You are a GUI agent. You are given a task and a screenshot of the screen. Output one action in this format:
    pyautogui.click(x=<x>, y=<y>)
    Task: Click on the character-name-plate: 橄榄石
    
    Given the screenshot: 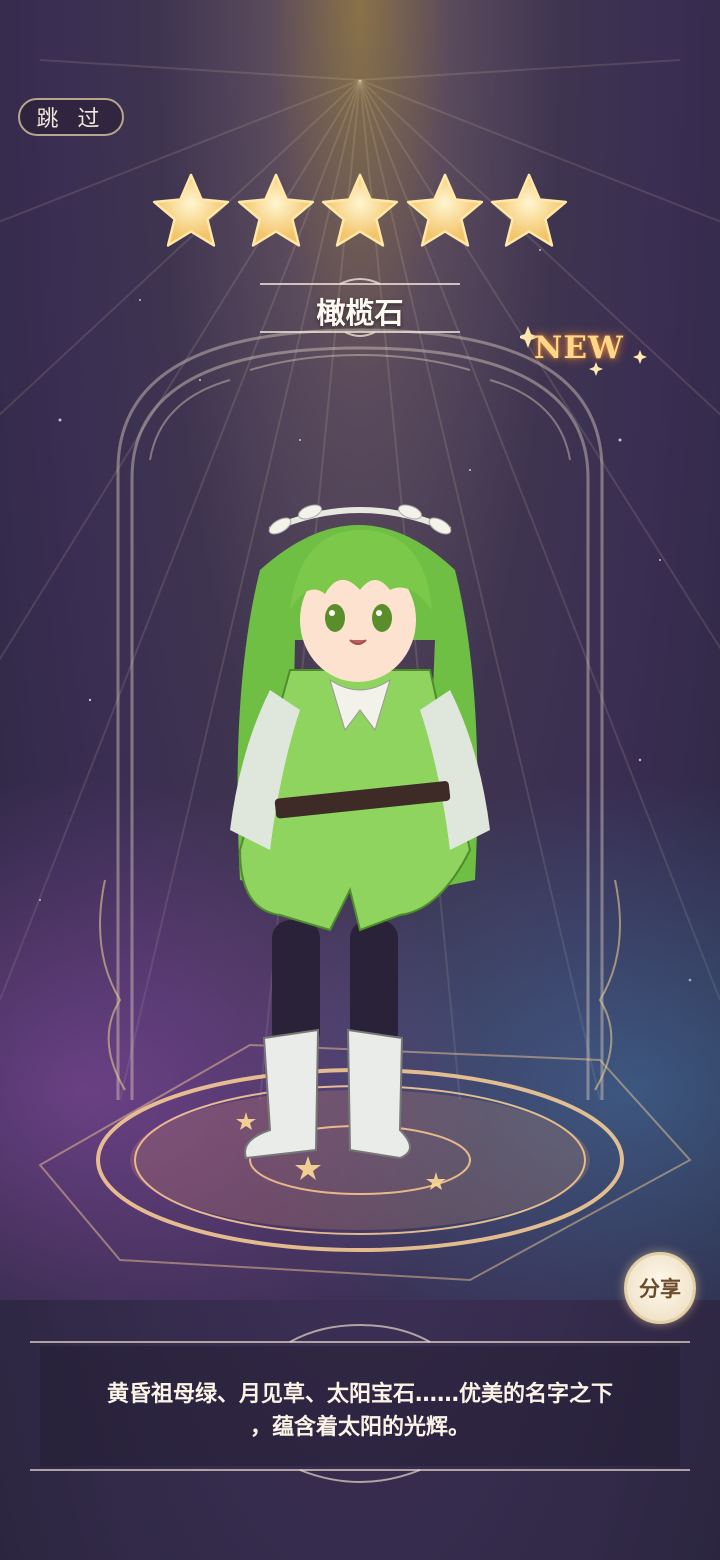 What is the action you would take?
    pyautogui.click(x=360, y=307)
    